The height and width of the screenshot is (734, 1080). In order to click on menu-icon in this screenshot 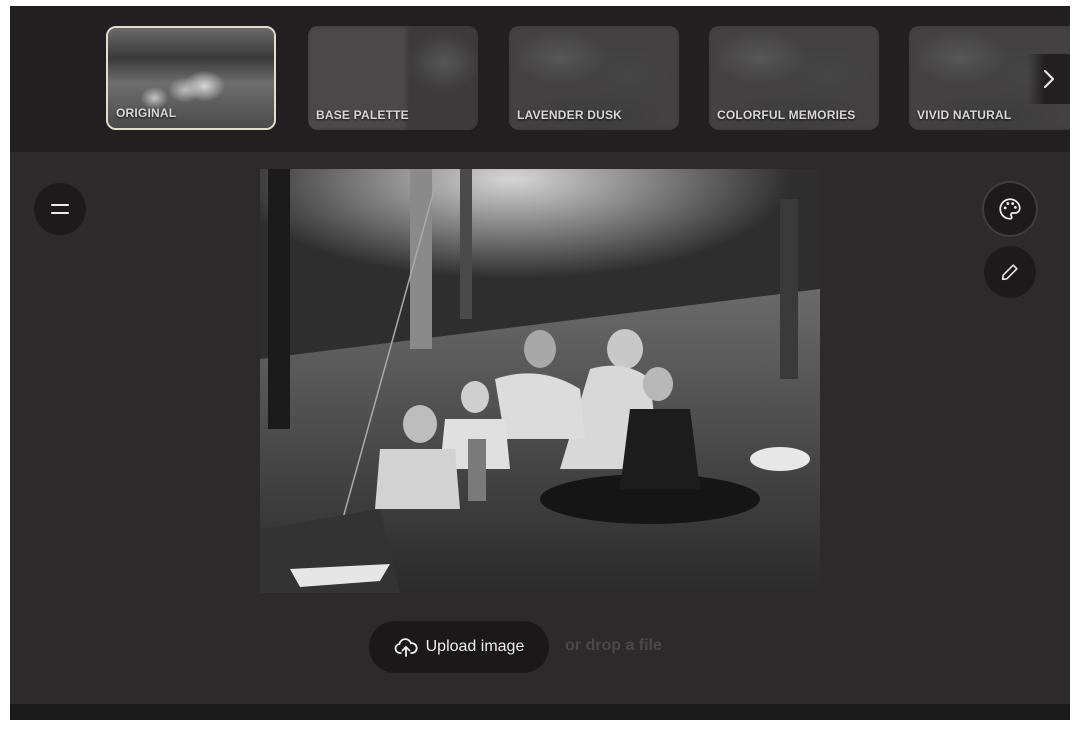, I will do `click(60, 209)`.